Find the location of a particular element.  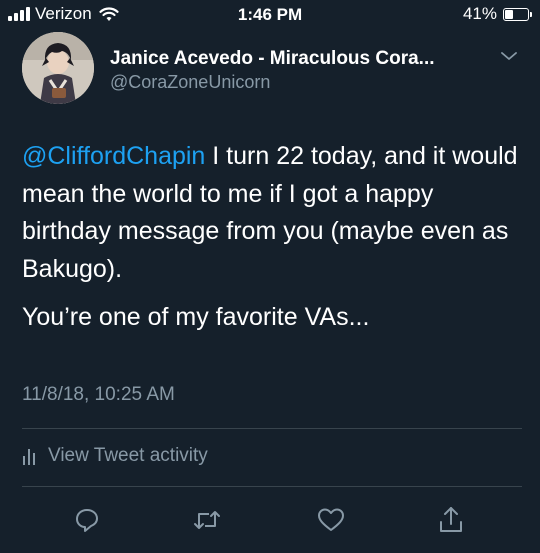

mention-link: @CliffordChapin is located at coordinates (113, 156).